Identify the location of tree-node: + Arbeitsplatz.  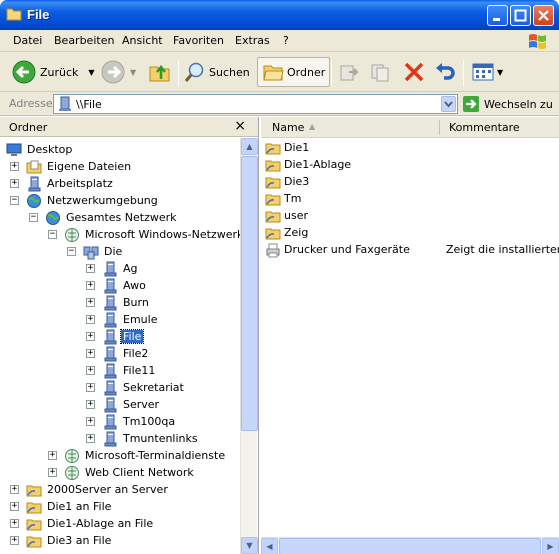
(62, 183).